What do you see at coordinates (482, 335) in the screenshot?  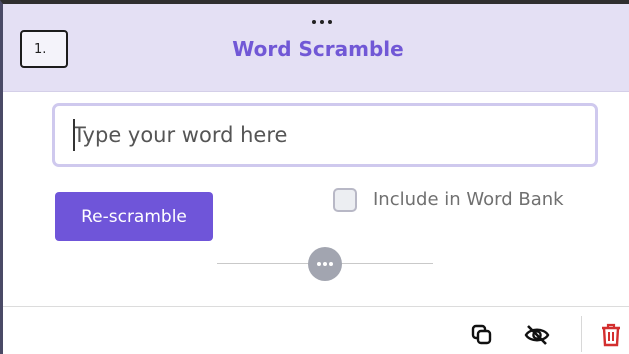 I see `duplicate-icon` at bounding box center [482, 335].